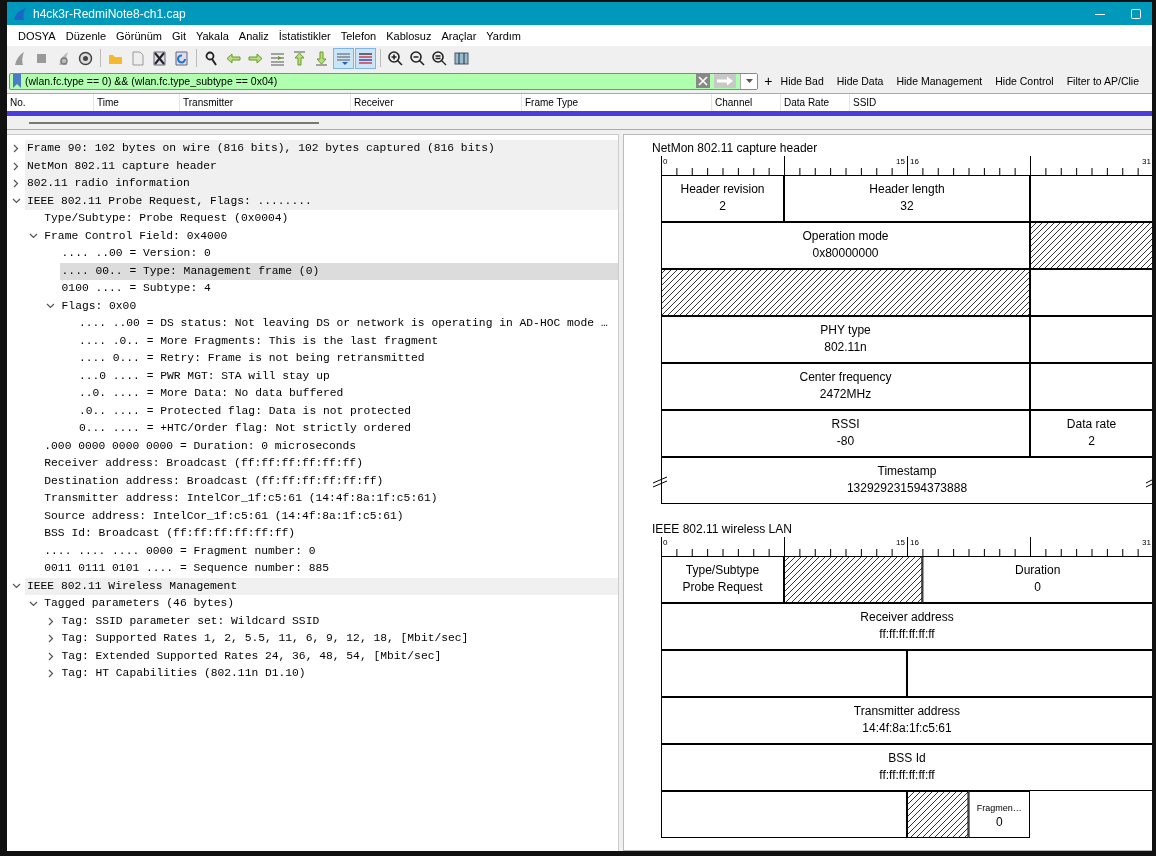 The height and width of the screenshot is (856, 1156). What do you see at coordinates (174, 122) in the screenshot?
I see `scrollbar-thumb` at bounding box center [174, 122].